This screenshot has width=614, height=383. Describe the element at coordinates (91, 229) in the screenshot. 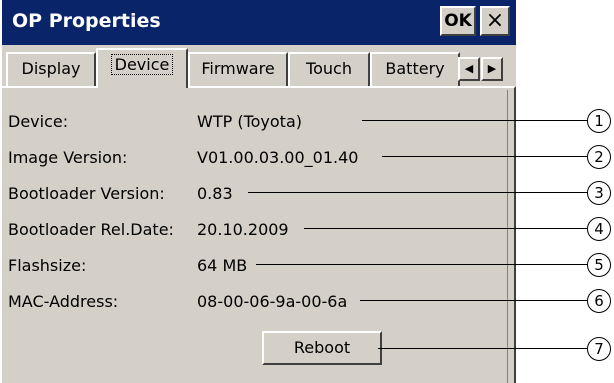

I see `bootloader-rel-date-label: Bootloader Rel.Date:` at that location.